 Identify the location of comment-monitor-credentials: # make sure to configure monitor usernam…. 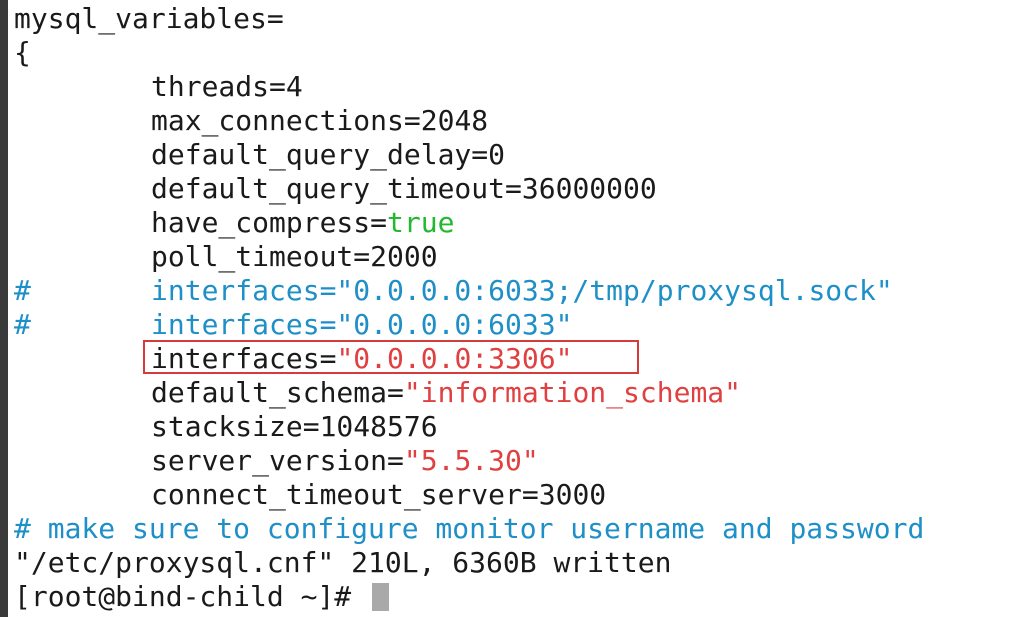
(469, 528).